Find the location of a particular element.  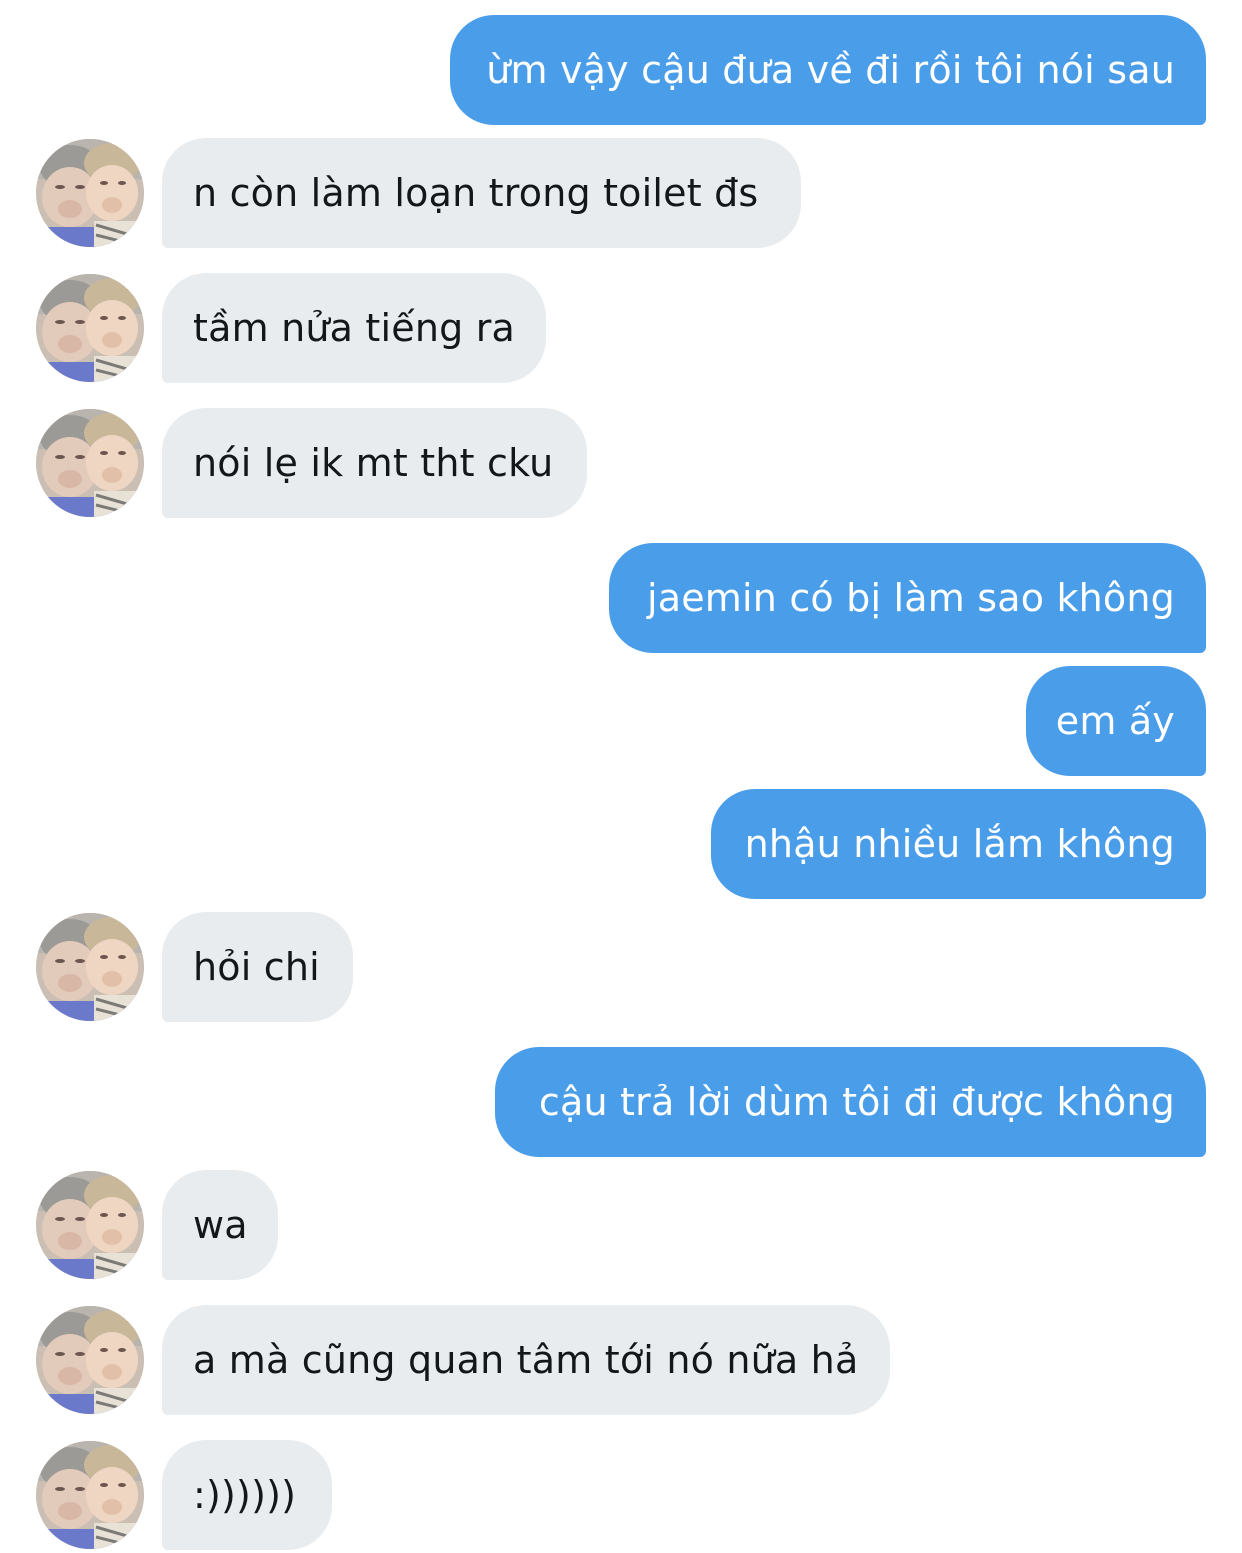

message-text: nói lẹ ik mt tht cku is located at coordinates (373, 463).